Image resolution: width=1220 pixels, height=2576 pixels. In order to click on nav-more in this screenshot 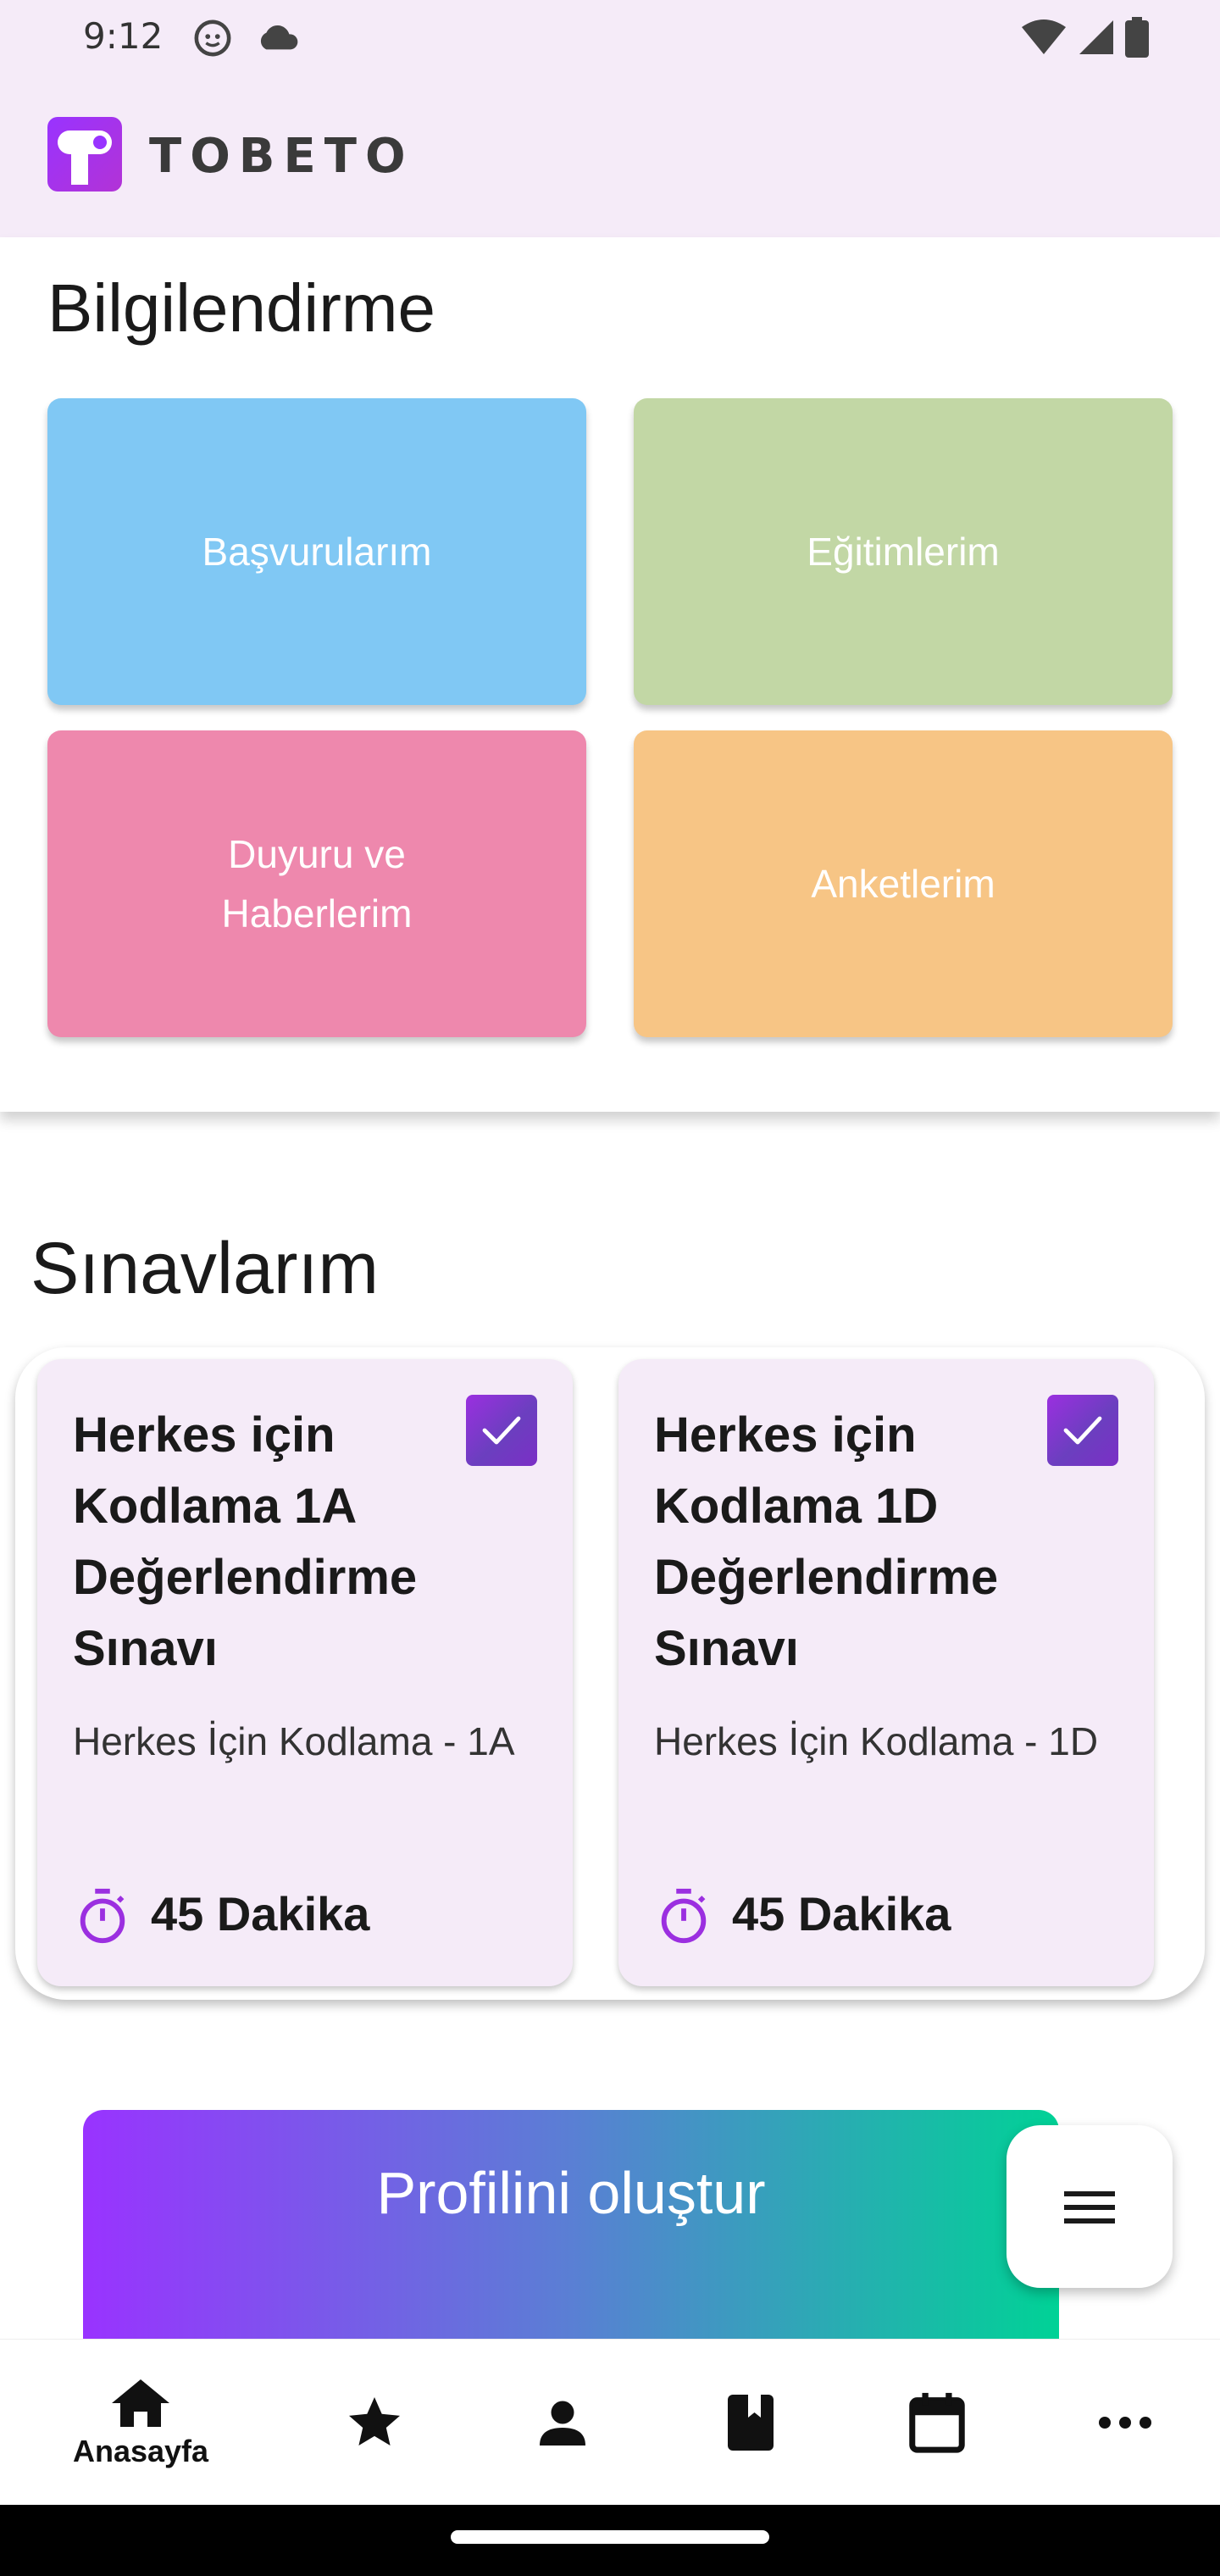, I will do `click(1125, 2423)`.